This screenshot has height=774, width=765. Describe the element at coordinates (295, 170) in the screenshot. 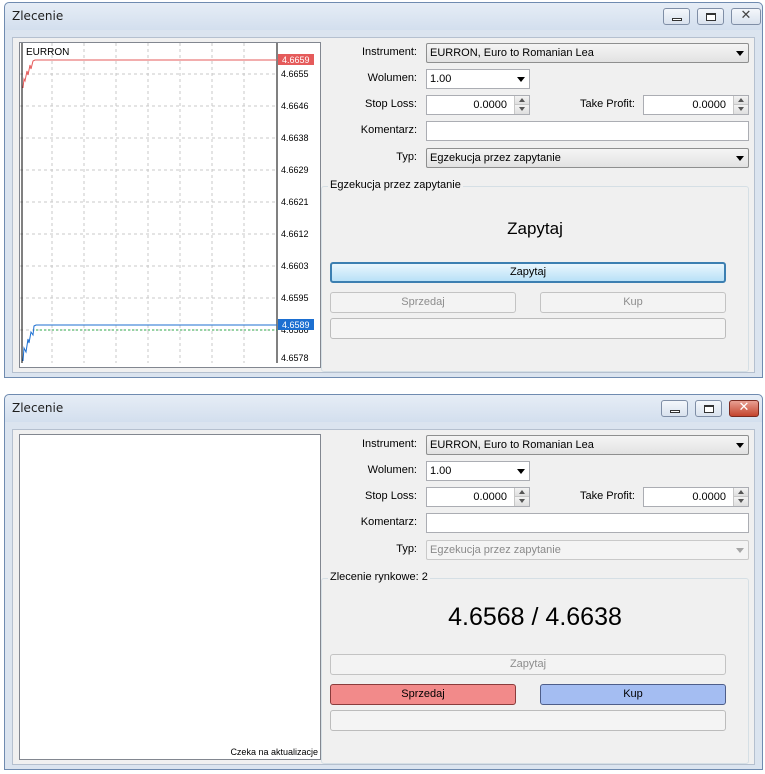

I see `price-label: 4.6629` at that location.